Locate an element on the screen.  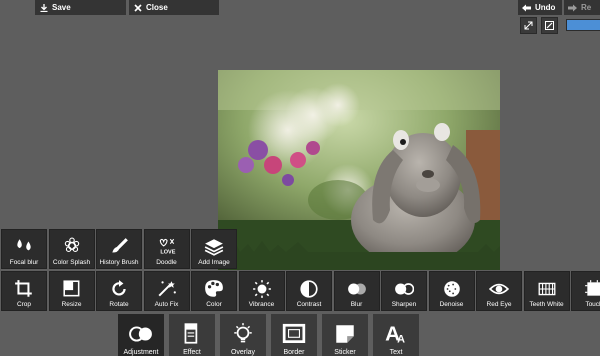
tool-auto-fix: Auto Fix is located at coordinates (166, 291).